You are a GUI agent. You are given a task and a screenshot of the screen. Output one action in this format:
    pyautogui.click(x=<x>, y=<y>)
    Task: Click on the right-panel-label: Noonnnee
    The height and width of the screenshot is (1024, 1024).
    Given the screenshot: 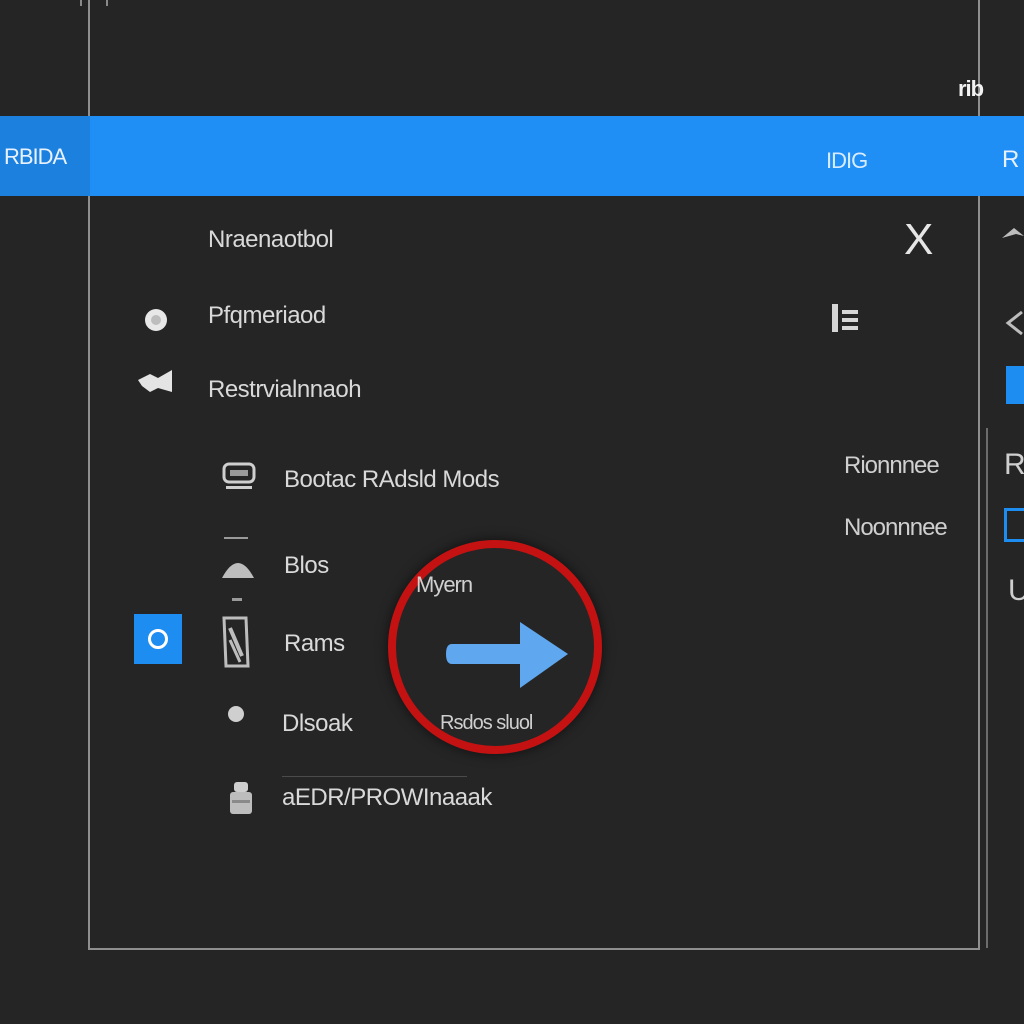 What is the action you would take?
    pyautogui.click(x=896, y=528)
    